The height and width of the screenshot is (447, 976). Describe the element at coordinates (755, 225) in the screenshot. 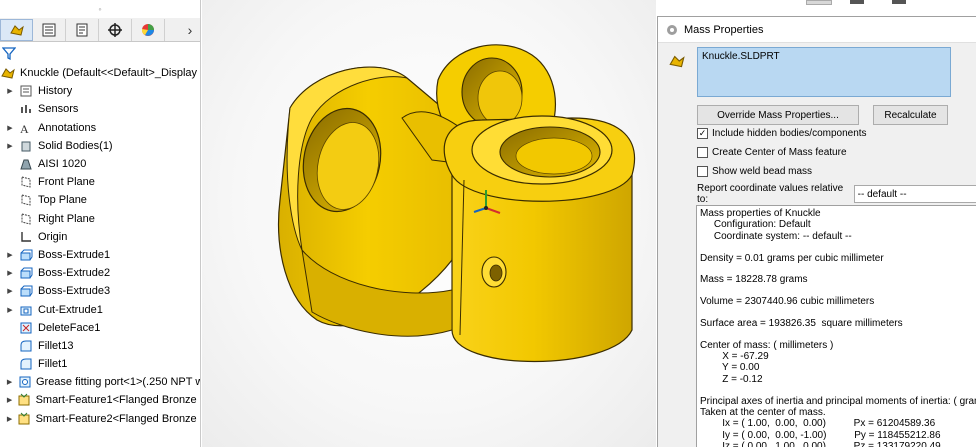

I see `results-line: Configuration: Default` at that location.